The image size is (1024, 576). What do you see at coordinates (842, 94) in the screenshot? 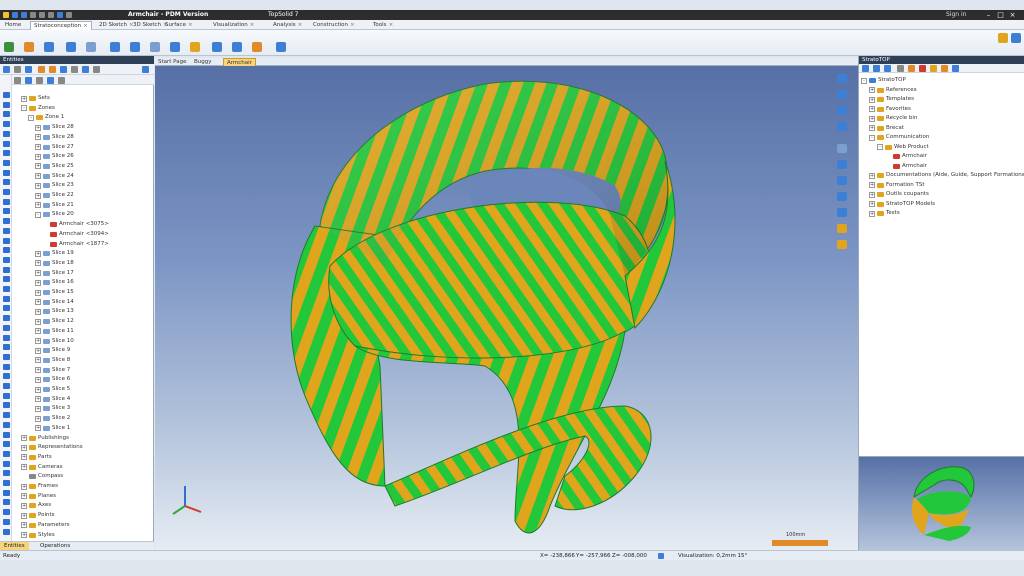
I see `zoom-icon` at bounding box center [842, 94].